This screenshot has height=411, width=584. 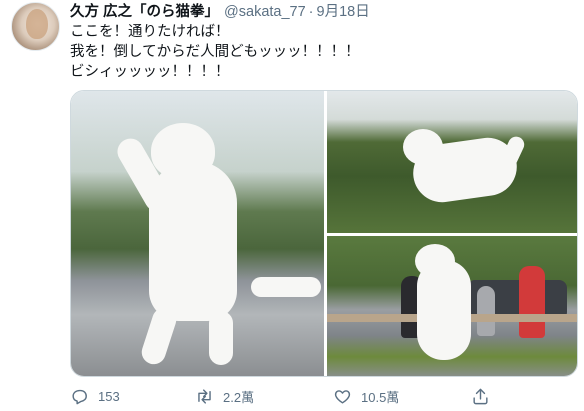 What do you see at coordinates (286, 287) in the screenshot?
I see `cat-tail` at bounding box center [286, 287].